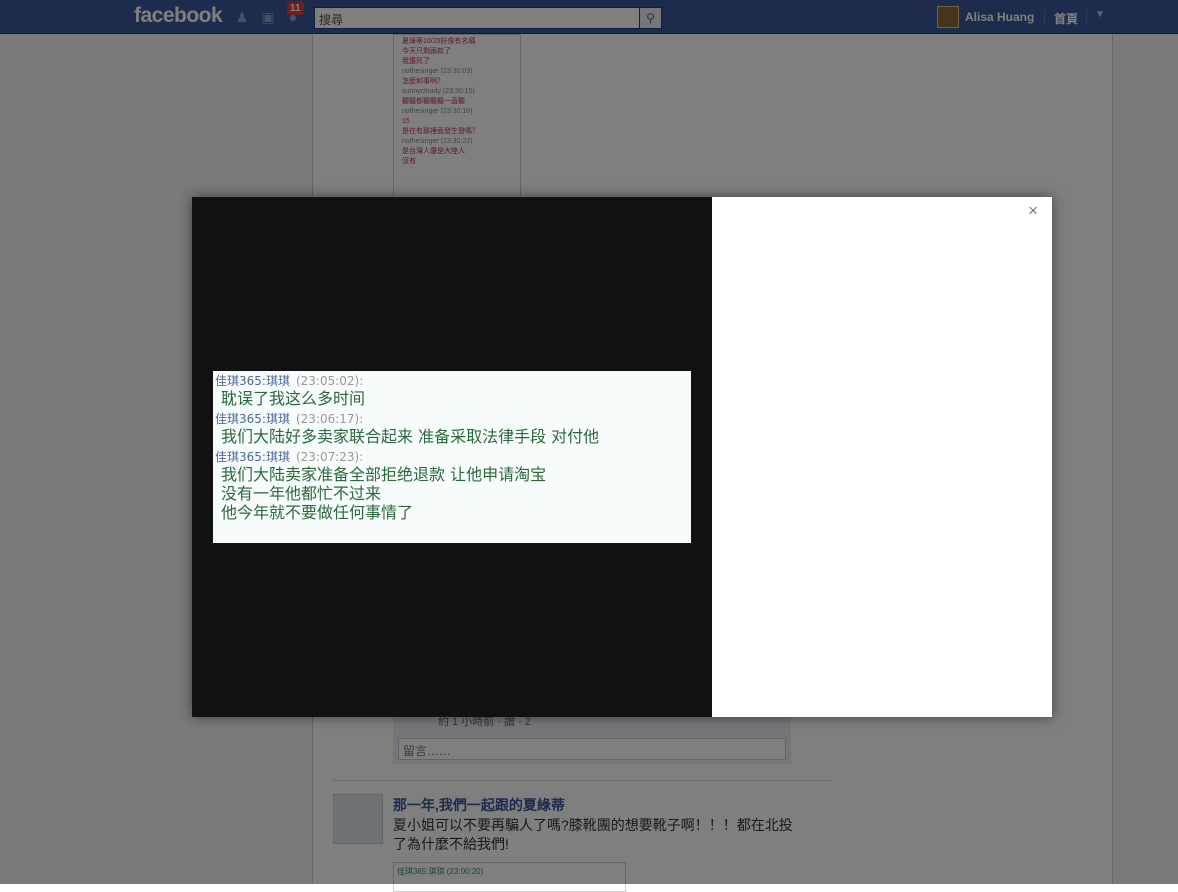 This screenshot has height=892, width=1178. What do you see at coordinates (452, 398) in the screenshot?
I see `message-body: 耽误了我这么多时间` at bounding box center [452, 398].